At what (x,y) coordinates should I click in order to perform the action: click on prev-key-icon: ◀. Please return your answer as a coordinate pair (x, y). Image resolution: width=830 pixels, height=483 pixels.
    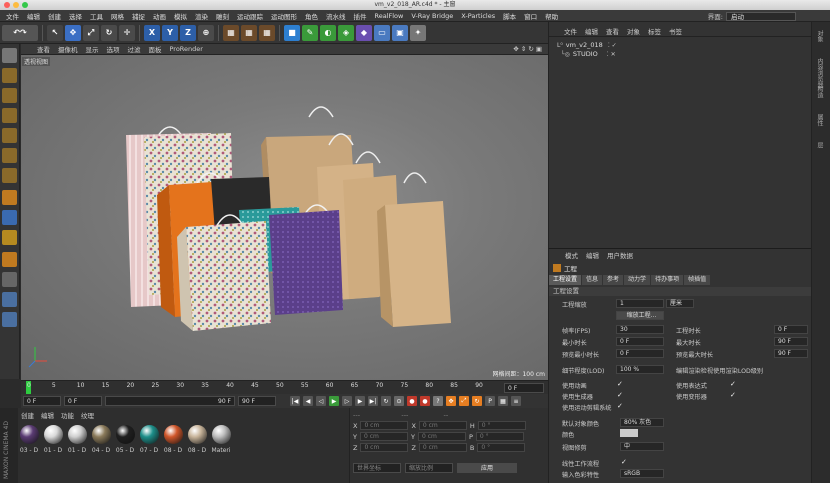
    Looking at the image, I should click on (308, 401).